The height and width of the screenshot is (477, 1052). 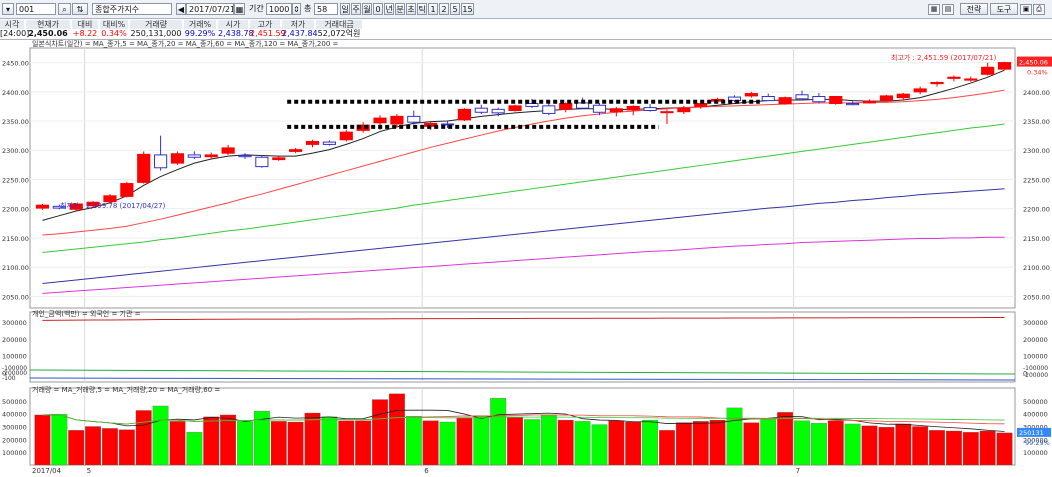 I want to click on quote-value: 2,438.78, so click(x=236, y=33).